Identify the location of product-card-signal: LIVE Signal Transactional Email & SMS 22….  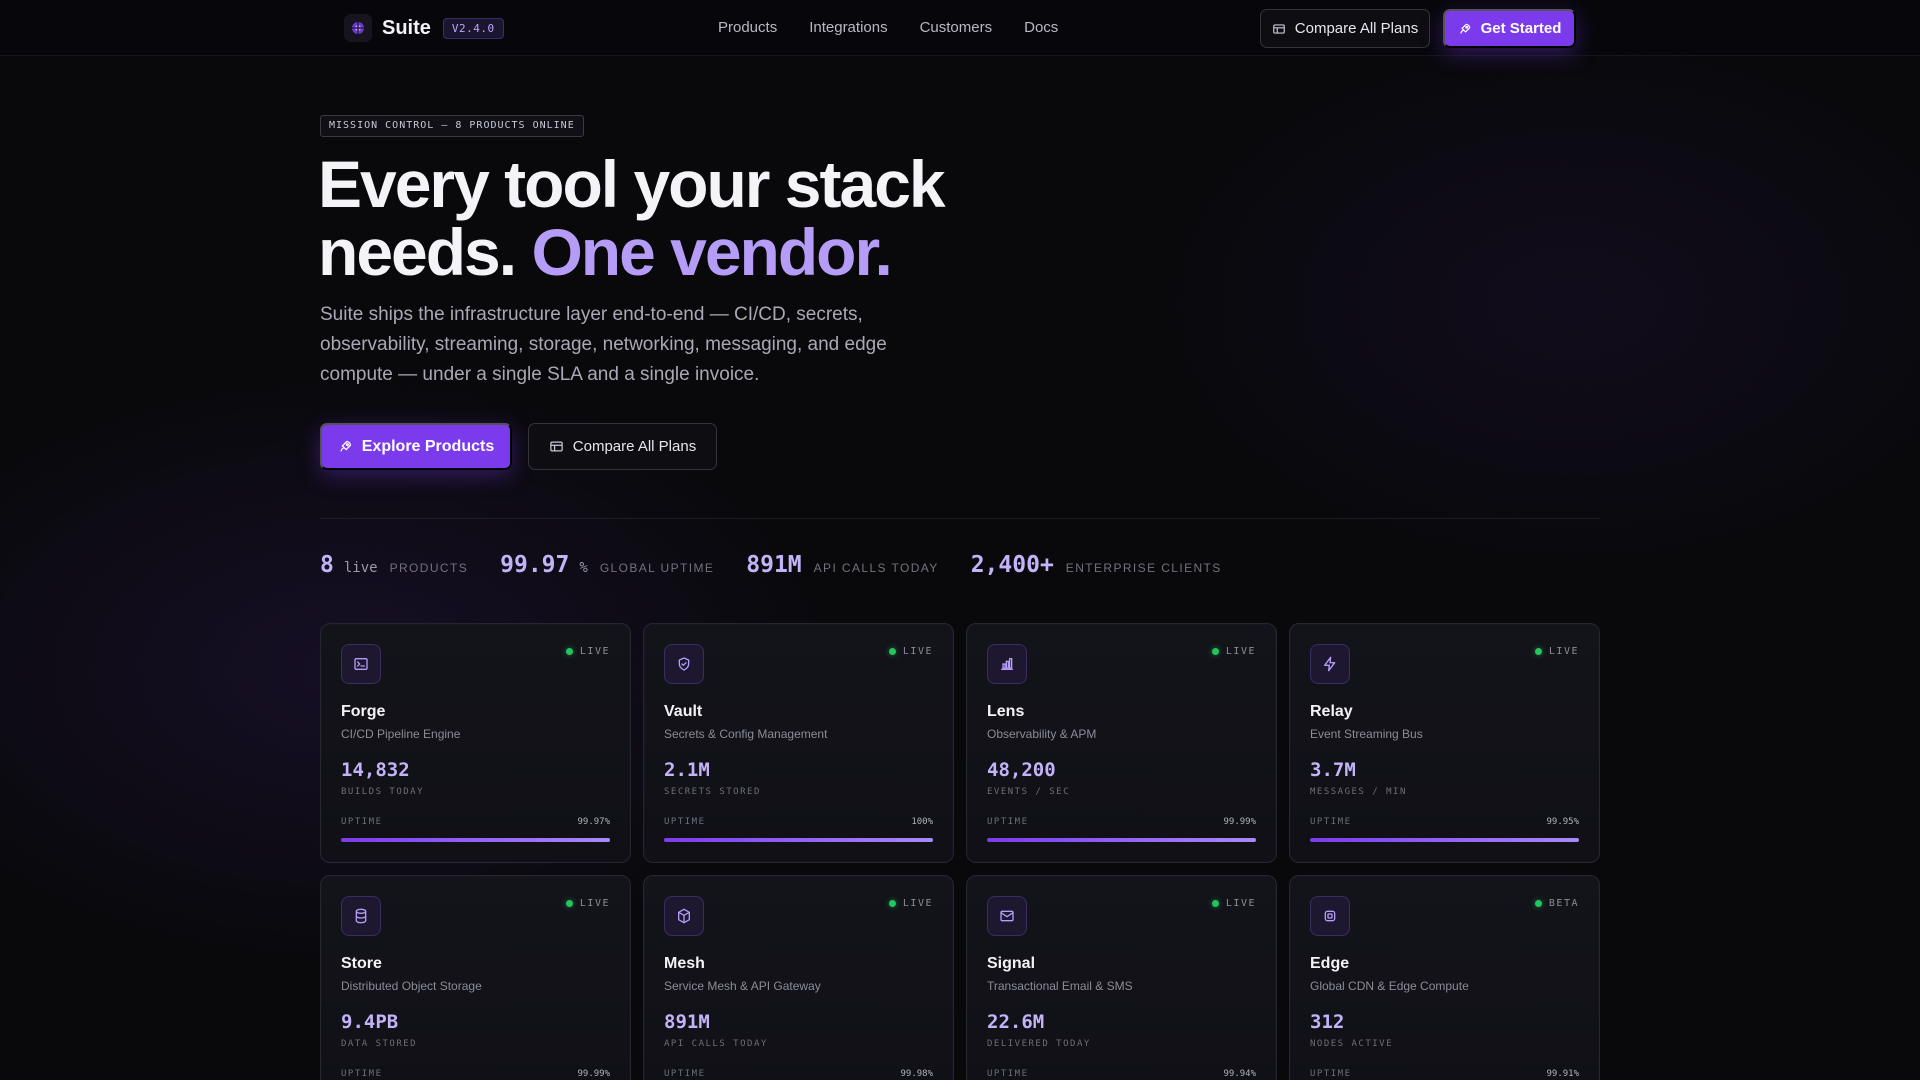
(1121, 977).